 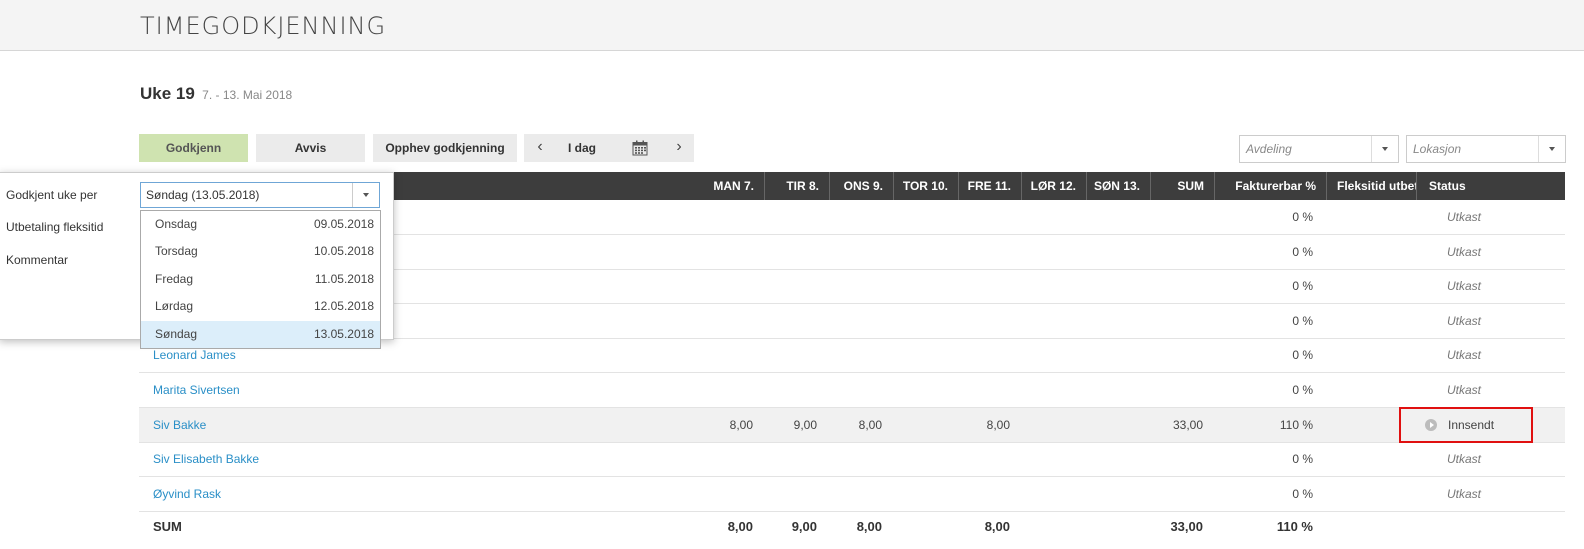 I want to click on location-select: Lokasjon, so click(x=1486, y=149).